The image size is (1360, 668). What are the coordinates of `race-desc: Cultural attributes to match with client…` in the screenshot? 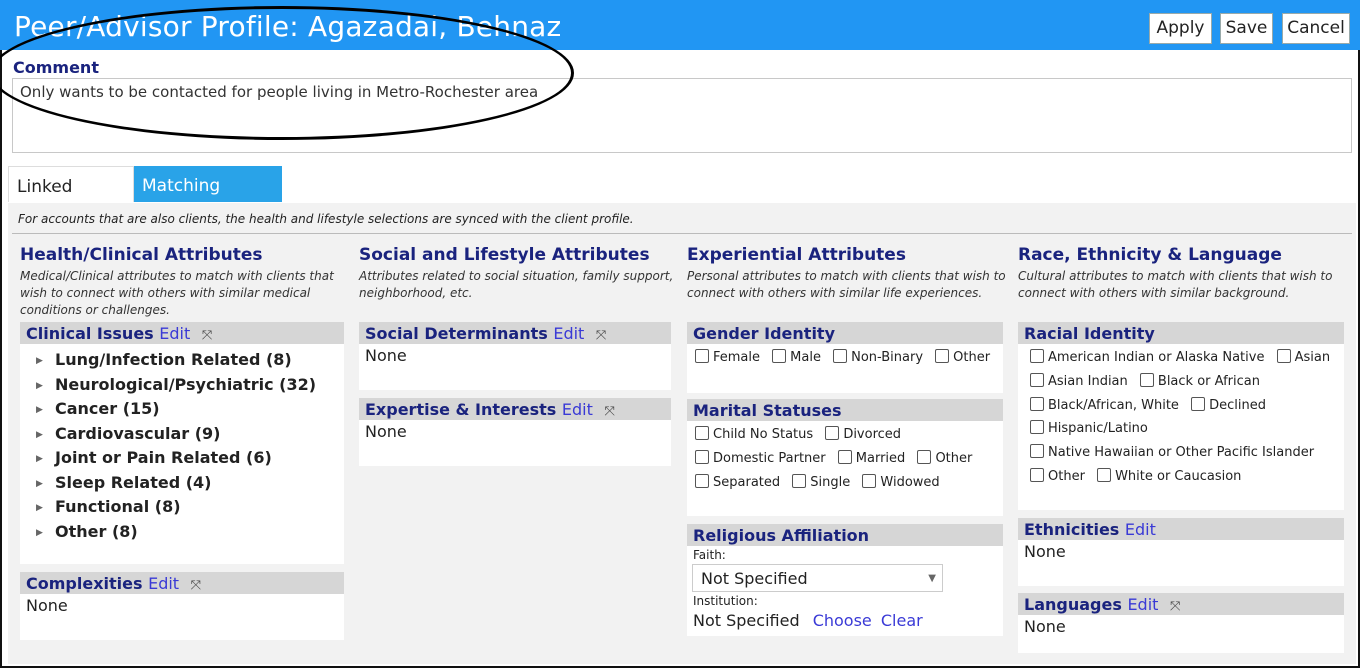 It's located at (1175, 284).